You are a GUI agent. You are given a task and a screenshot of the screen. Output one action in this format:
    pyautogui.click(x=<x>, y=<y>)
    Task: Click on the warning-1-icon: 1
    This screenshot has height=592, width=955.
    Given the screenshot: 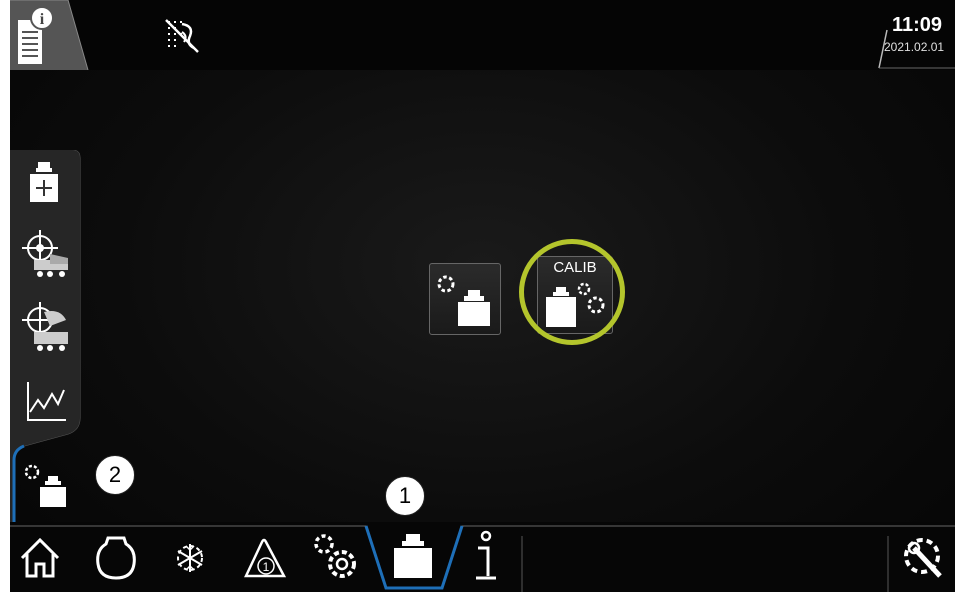 What is the action you would take?
    pyautogui.click(x=264, y=558)
    